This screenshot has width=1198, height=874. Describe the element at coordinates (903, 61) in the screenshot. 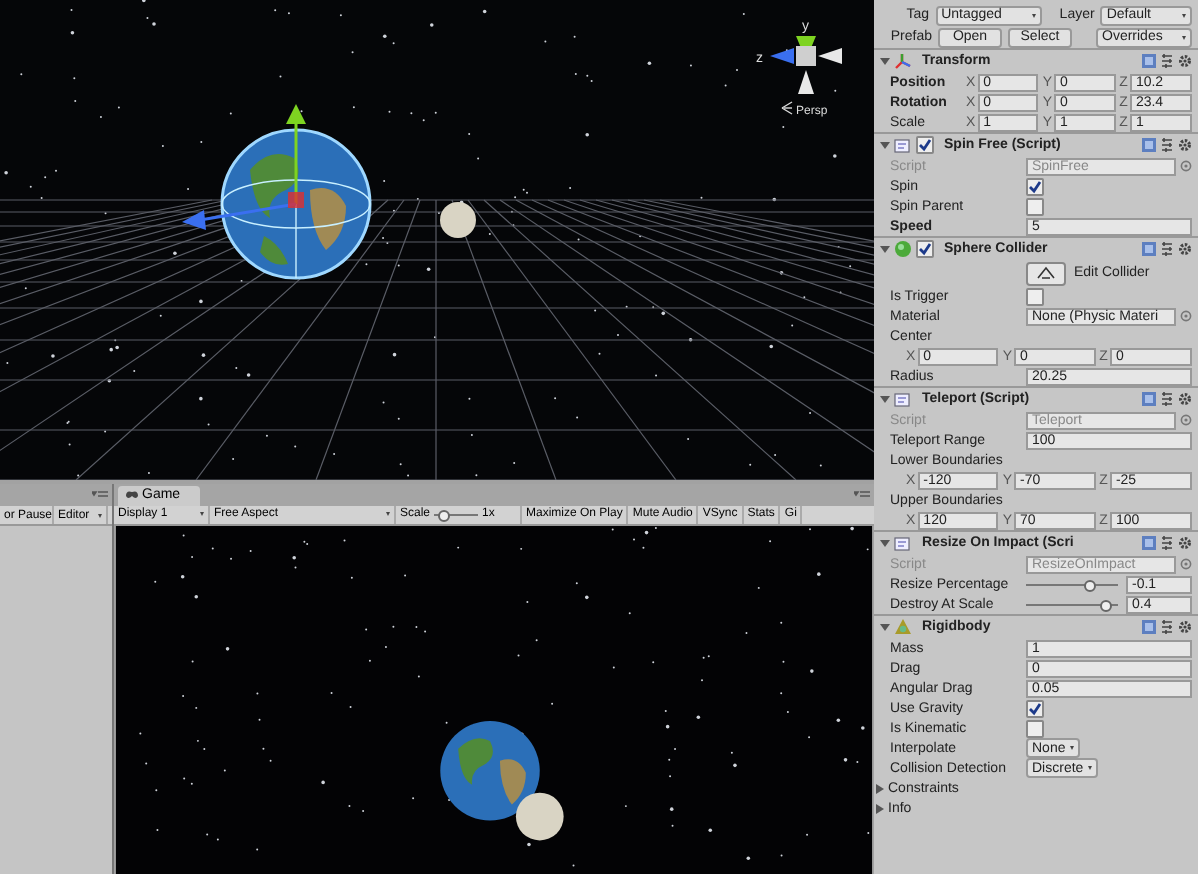

I see `axes-icon` at that location.